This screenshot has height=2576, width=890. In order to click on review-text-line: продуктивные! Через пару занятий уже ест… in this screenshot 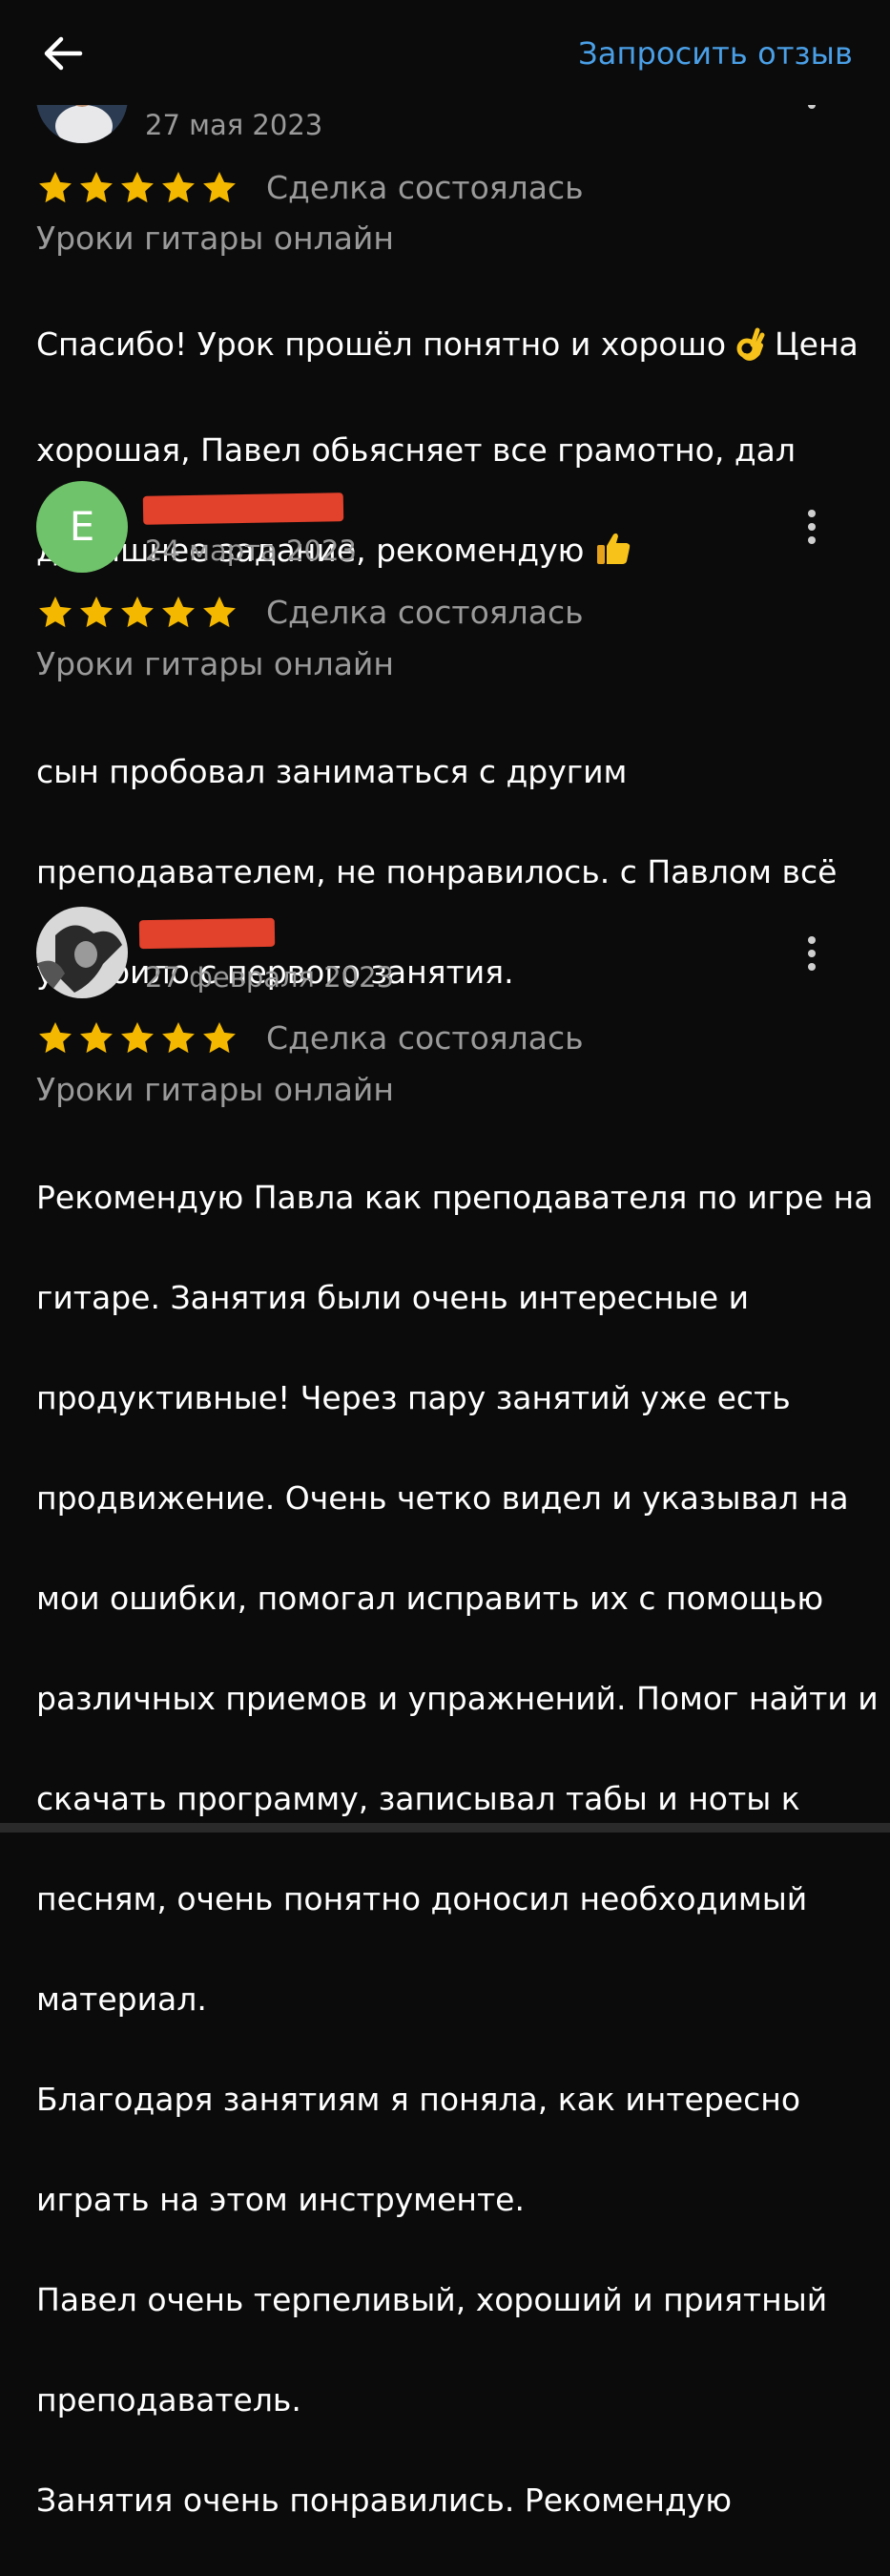, I will do `click(413, 1397)`.